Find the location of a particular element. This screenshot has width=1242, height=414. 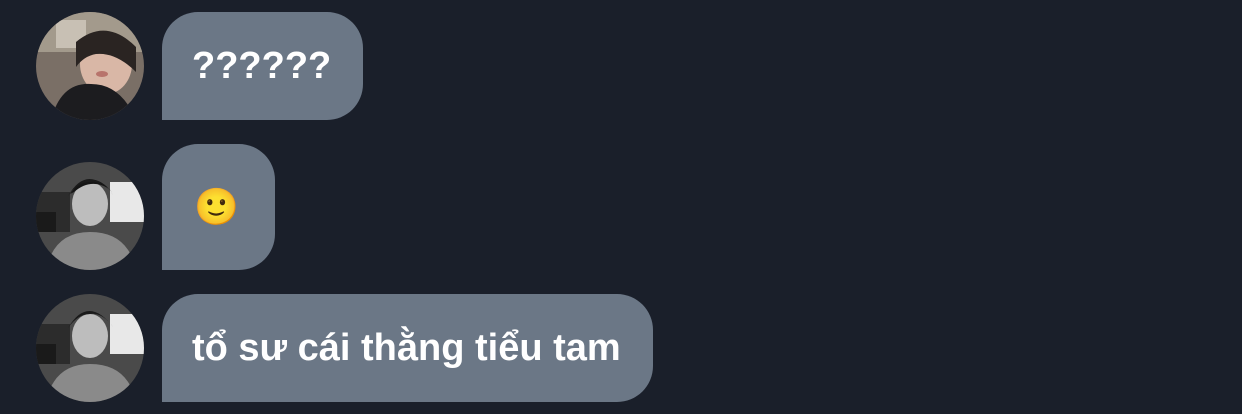

smiley-emoji-icon: 🙂 is located at coordinates (216, 206).